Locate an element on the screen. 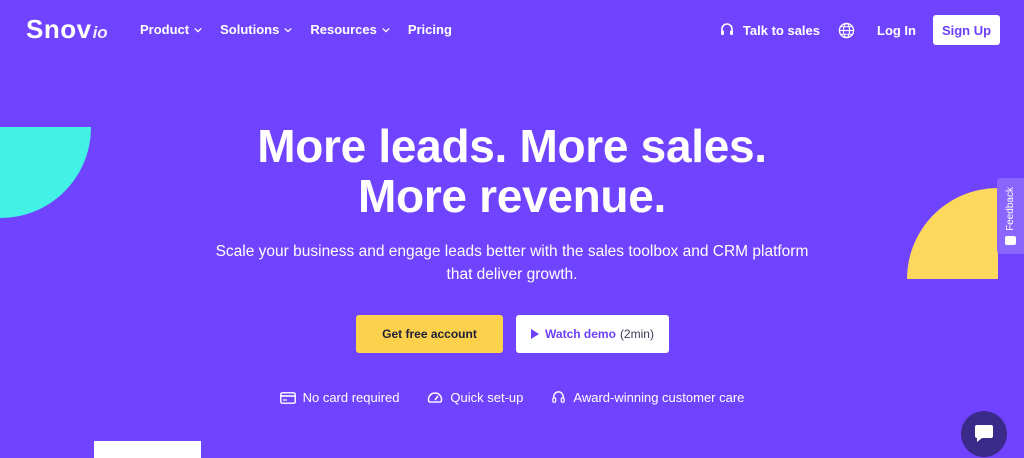 The width and height of the screenshot is (1024, 458). header-actions: Talk to sales Log In Sign Up is located at coordinates (859, 30).